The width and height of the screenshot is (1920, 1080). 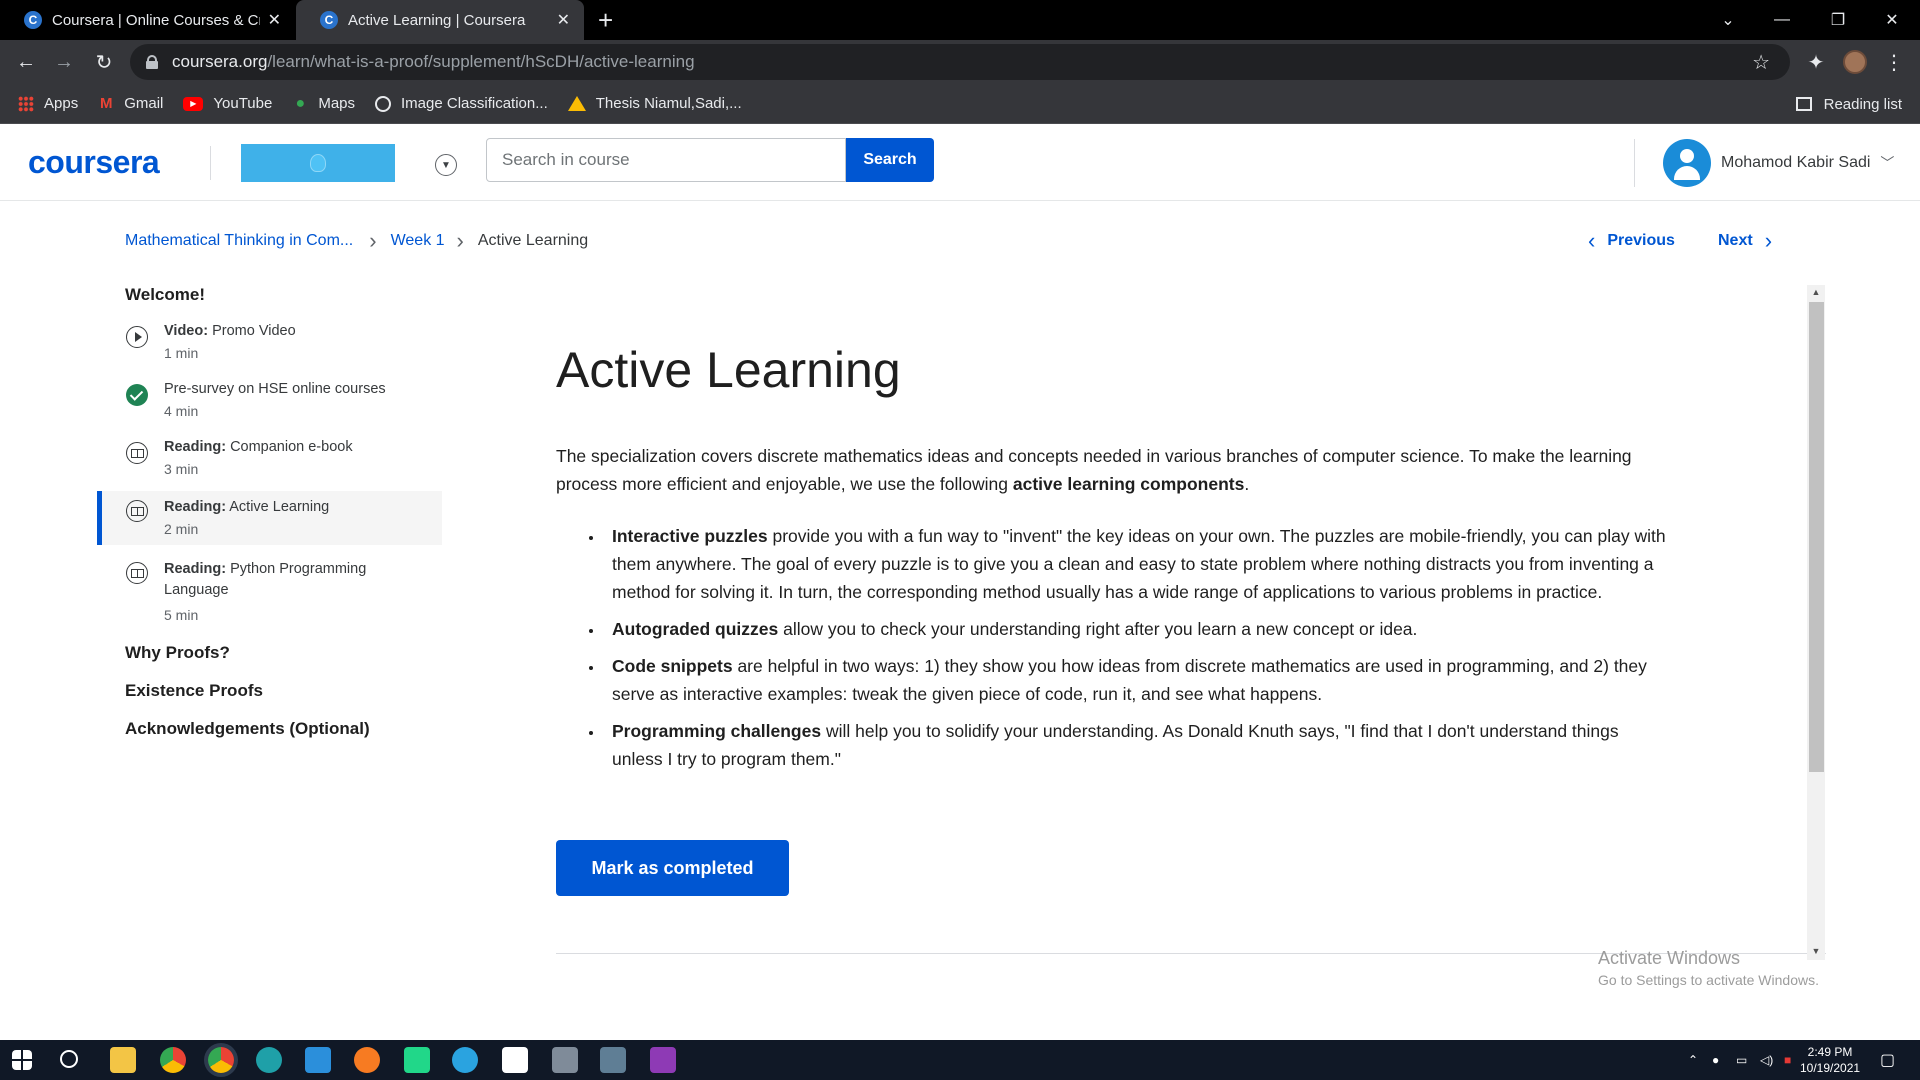 I want to click on item-duration: 1 min, so click(x=181, y=353).